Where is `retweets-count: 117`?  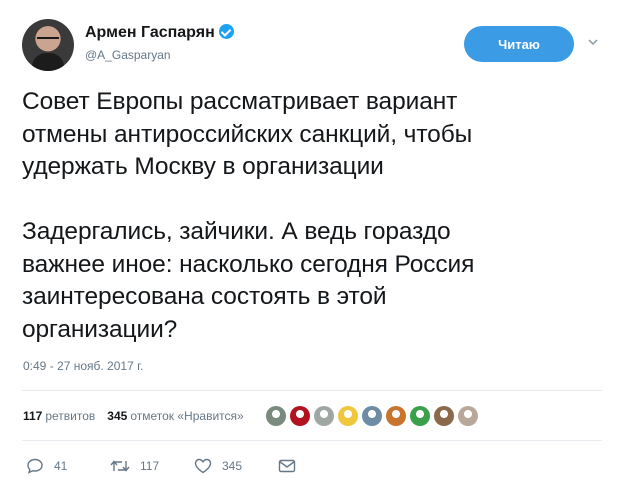 retweets-count: 117 is located at coordinates (33, 416).